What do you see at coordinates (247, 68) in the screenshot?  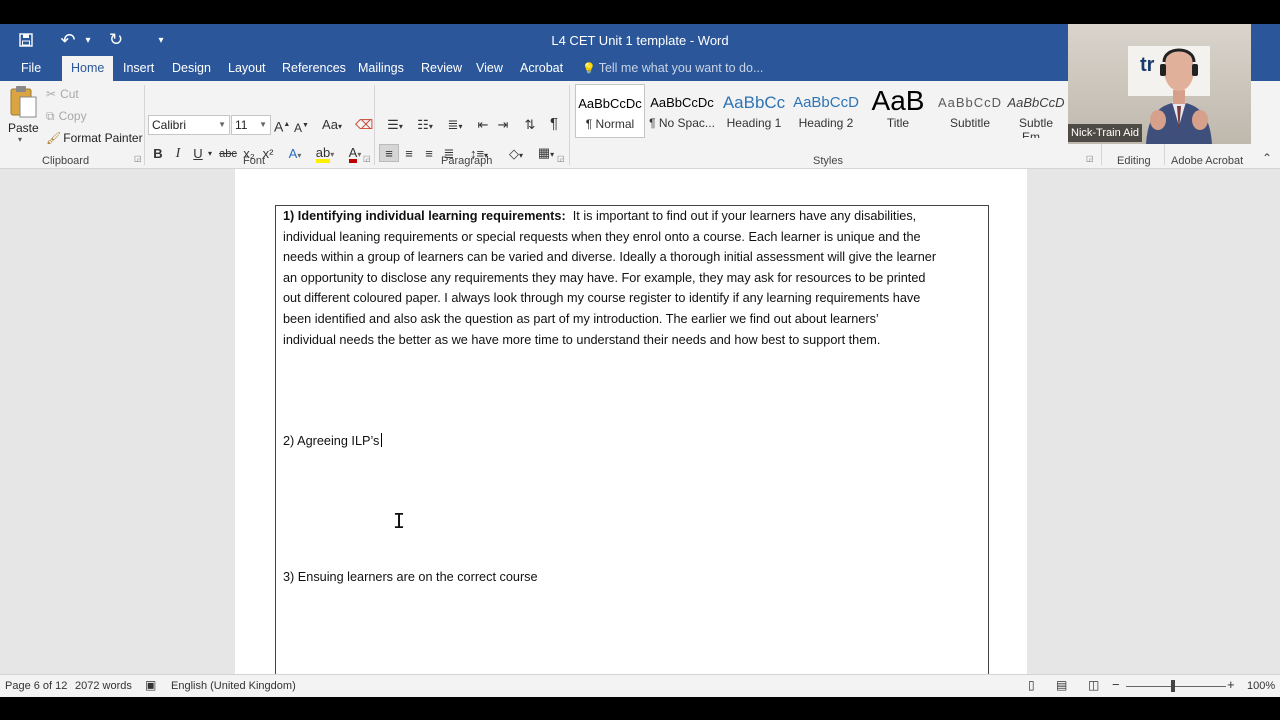 I see `tab-layout: Layout` at bounding box center [247, 68].